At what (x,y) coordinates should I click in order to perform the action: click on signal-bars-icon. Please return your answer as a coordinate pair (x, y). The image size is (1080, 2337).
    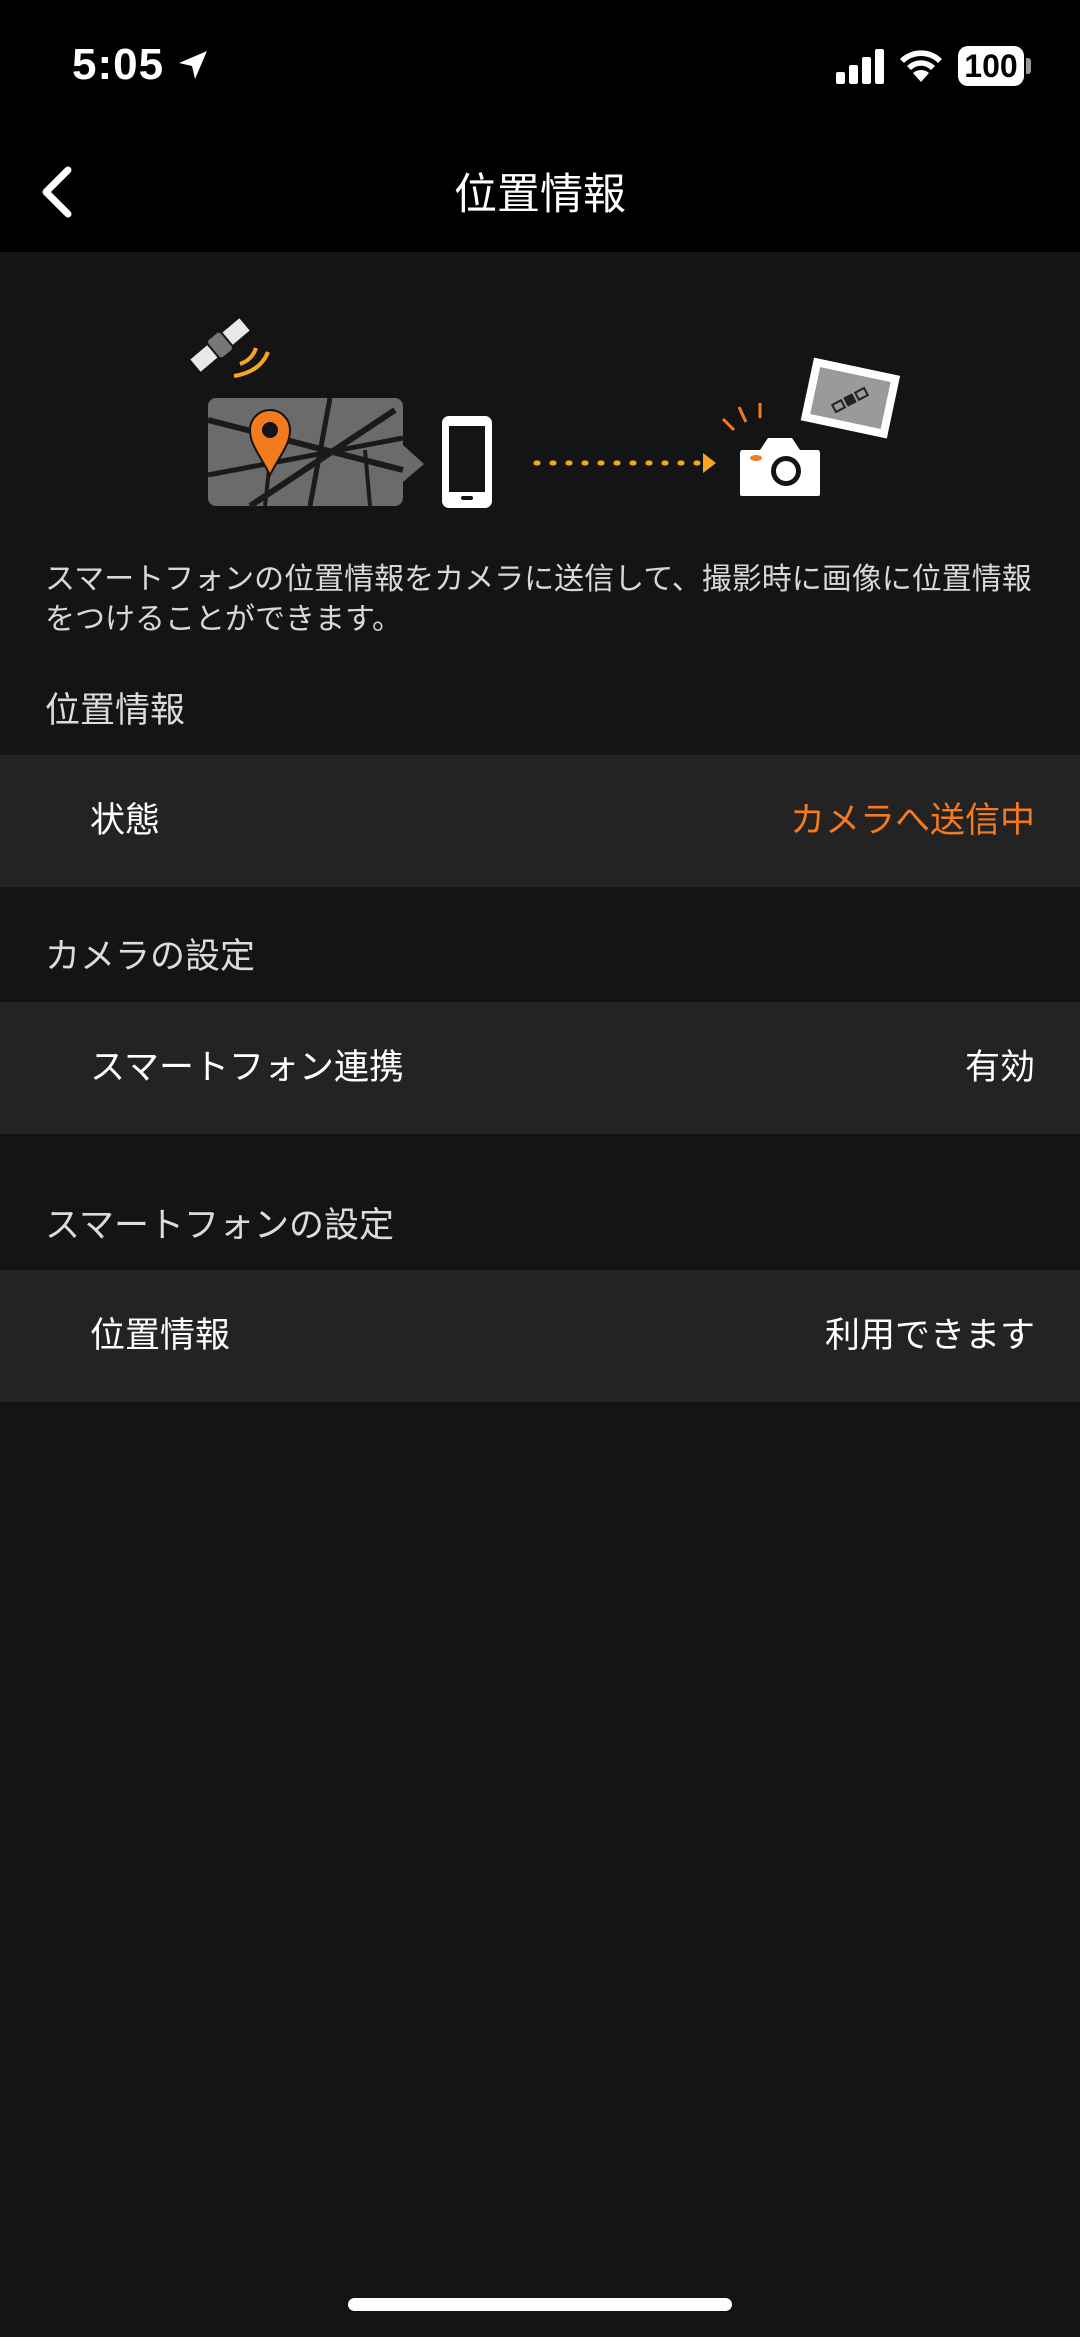
    Looking at the image, I should click on (860, 66).